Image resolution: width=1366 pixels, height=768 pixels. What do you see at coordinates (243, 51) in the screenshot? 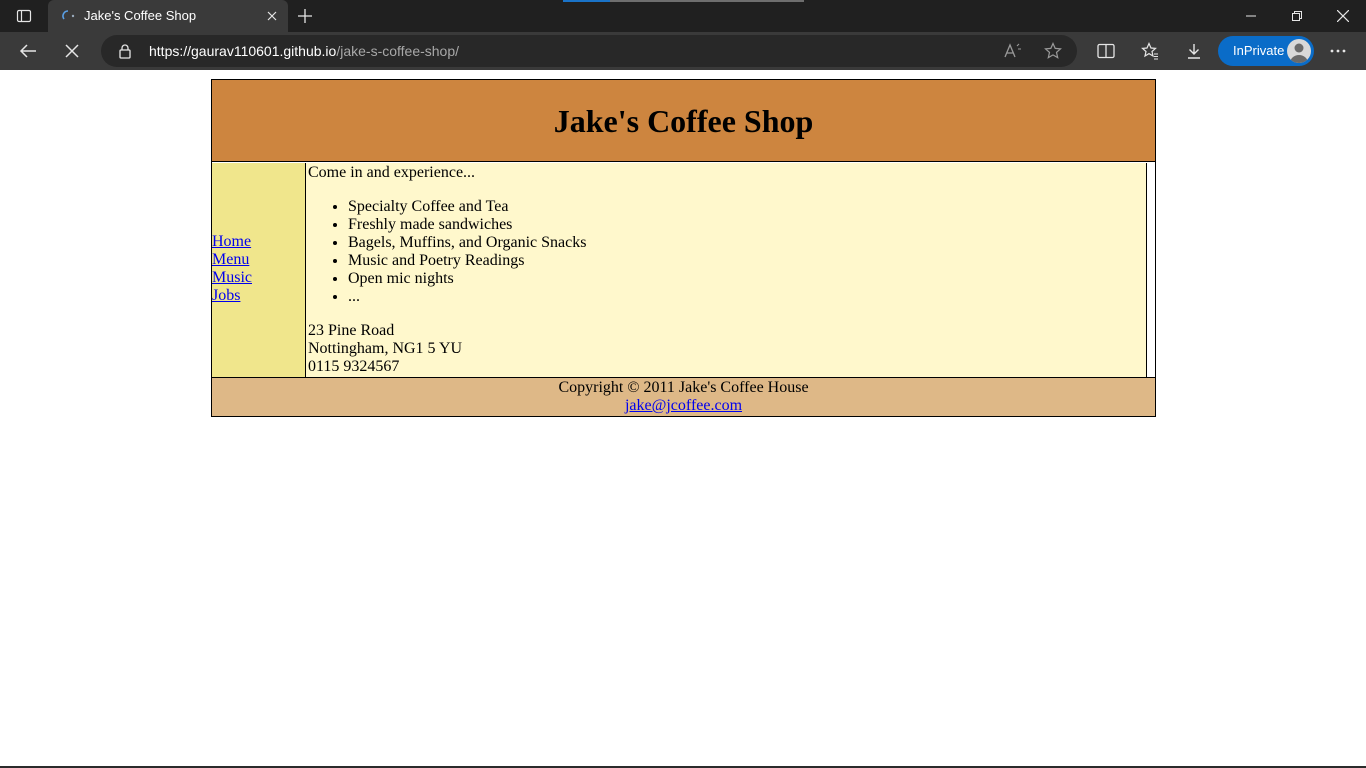
I see `url-host: https://gaurav110601.github.io` at bounding box center [243, 51].